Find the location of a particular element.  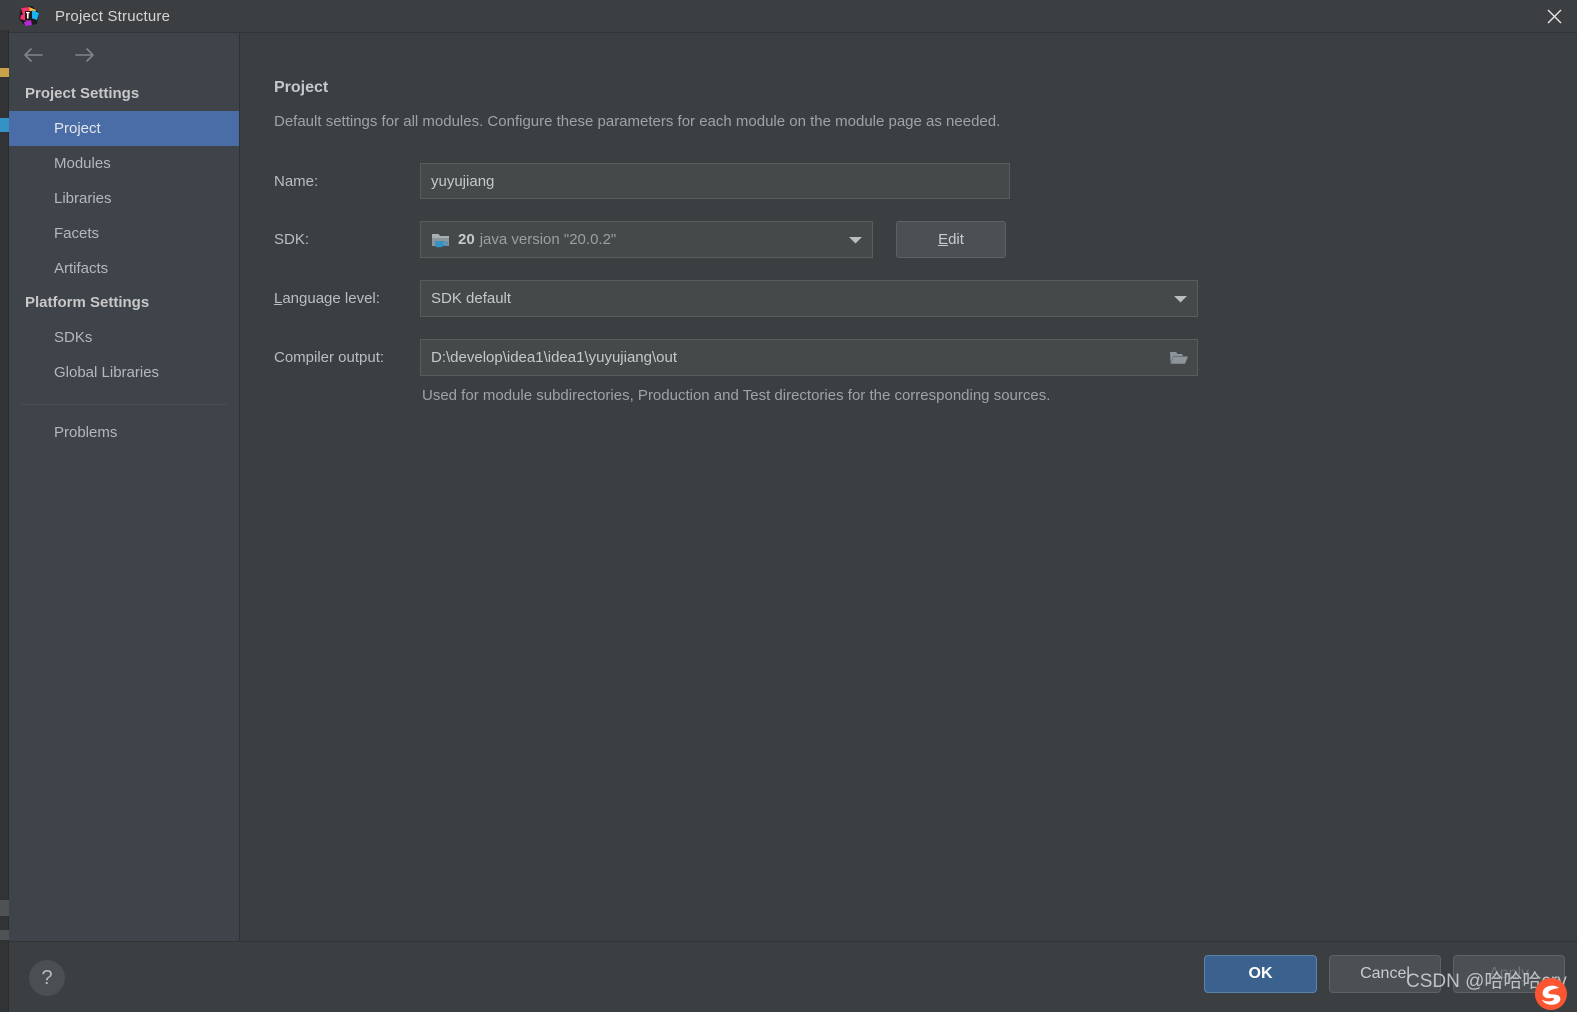

dialog-footer: ? OK Cancel Apply is located at coordinates (793, 976).